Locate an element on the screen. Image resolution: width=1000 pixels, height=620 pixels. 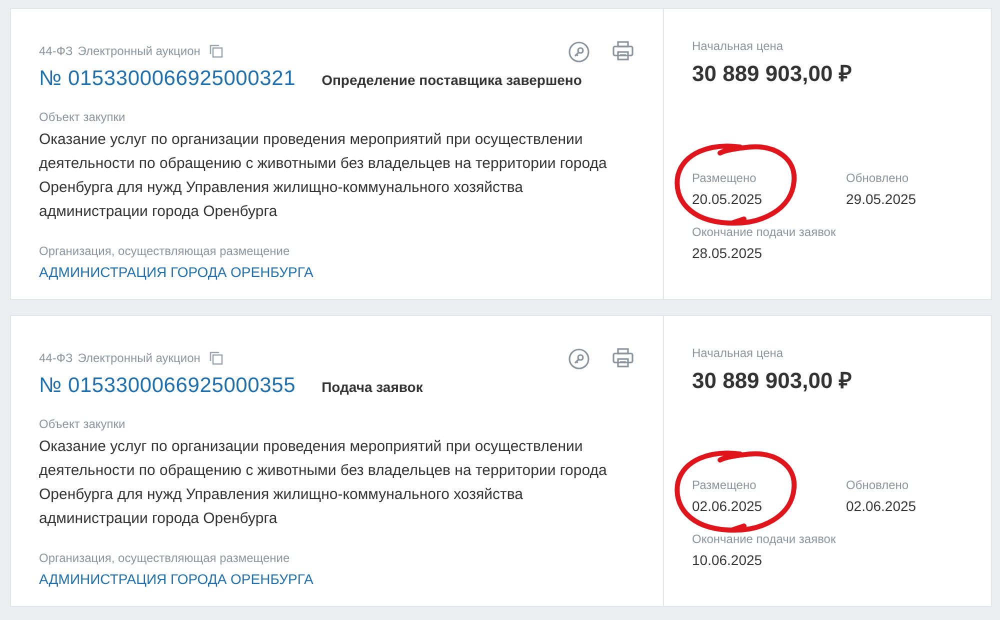
date-value: 28.05.2025 is located at coordinates (728, 253).